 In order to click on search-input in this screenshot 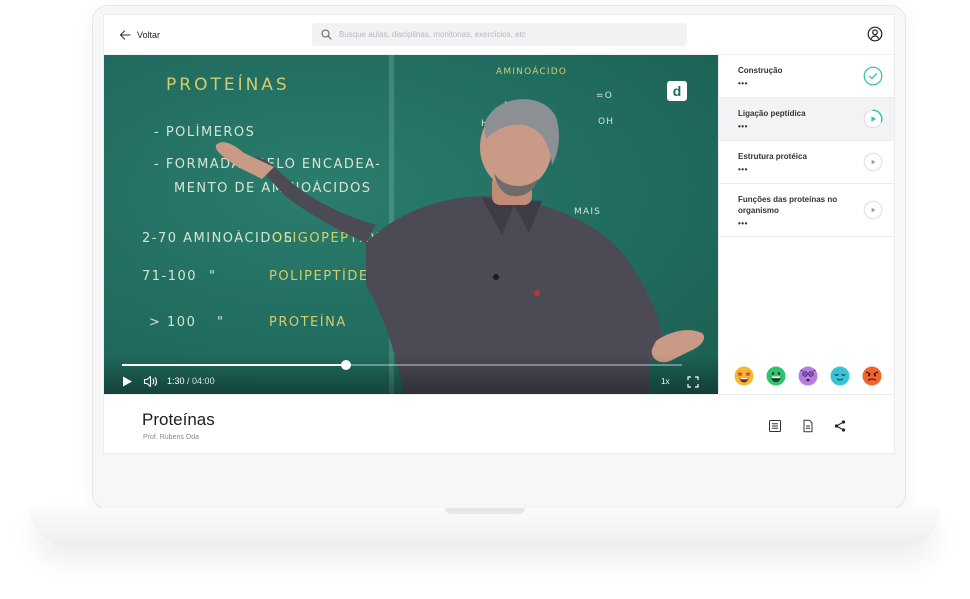, I will do `click(504, 34)`.